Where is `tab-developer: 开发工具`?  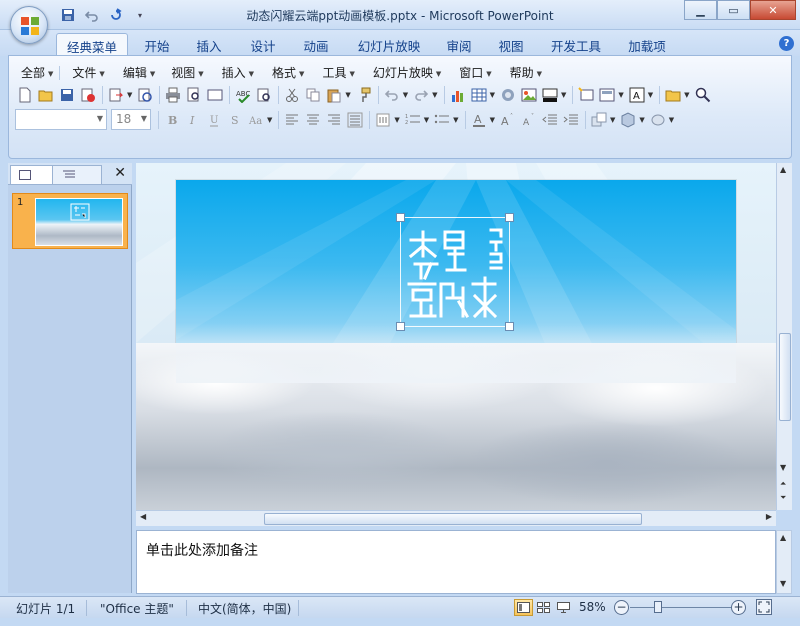
tab-developer: 开发工具 is located at coordinates (576, 44).